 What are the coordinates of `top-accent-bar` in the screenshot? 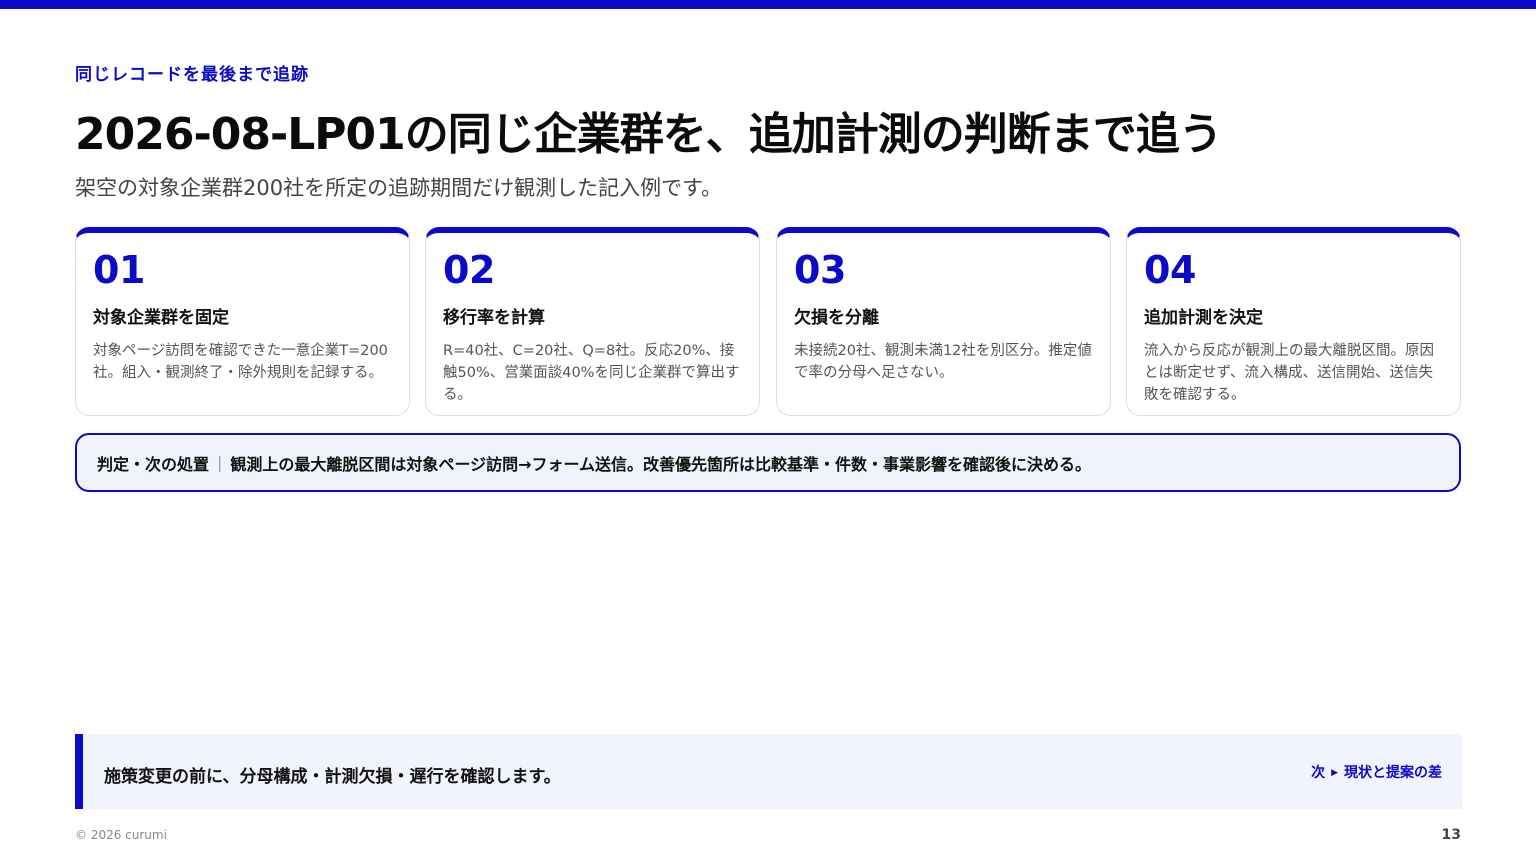 It's located at (768, 4).